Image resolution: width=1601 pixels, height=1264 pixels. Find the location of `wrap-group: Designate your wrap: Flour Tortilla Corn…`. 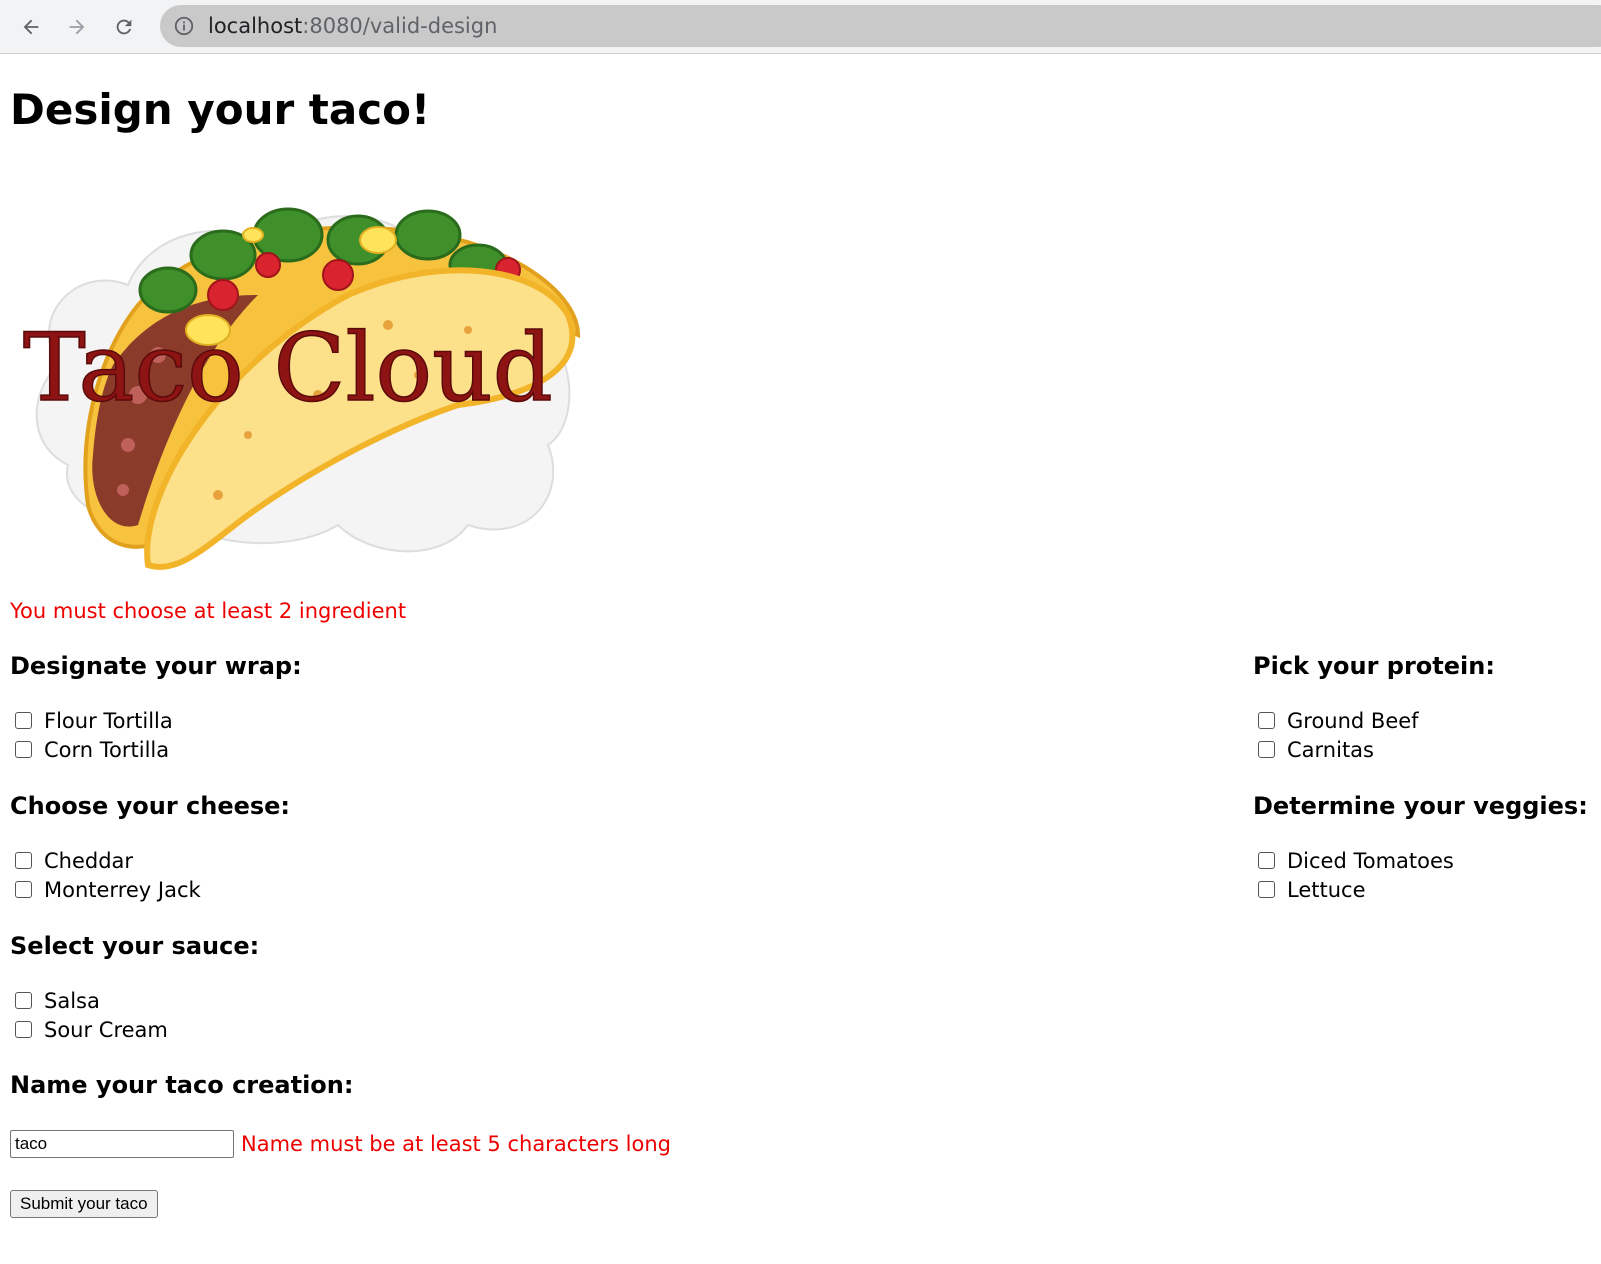

wrap-group: Designate your wrap: Flour Tortilla Corn… is located at coordinates (156, 708).